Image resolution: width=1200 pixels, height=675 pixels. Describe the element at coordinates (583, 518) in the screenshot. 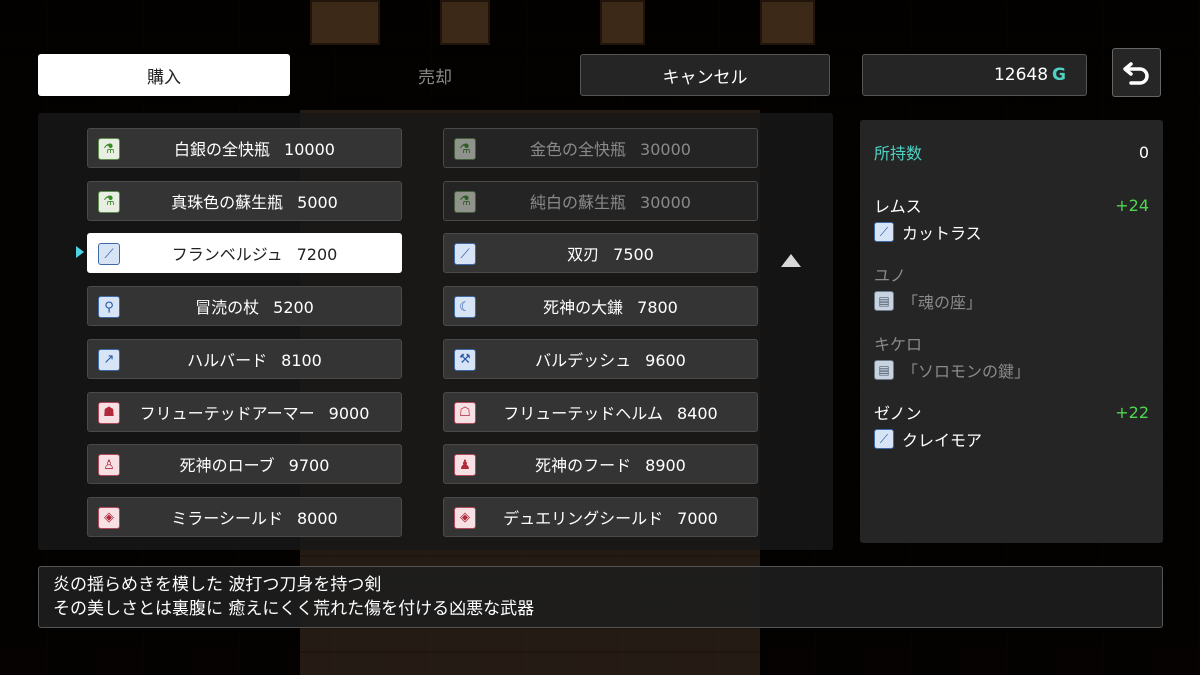

I see `shop-item-name: デュエリングシールド` at that location.